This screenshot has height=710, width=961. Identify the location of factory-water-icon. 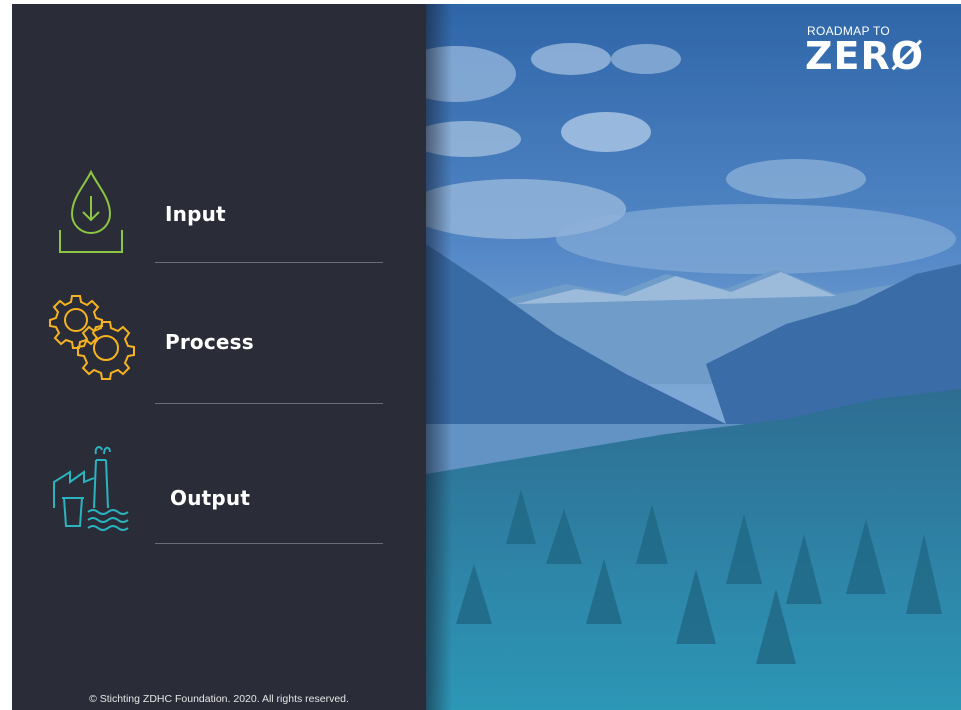
(93, 488).